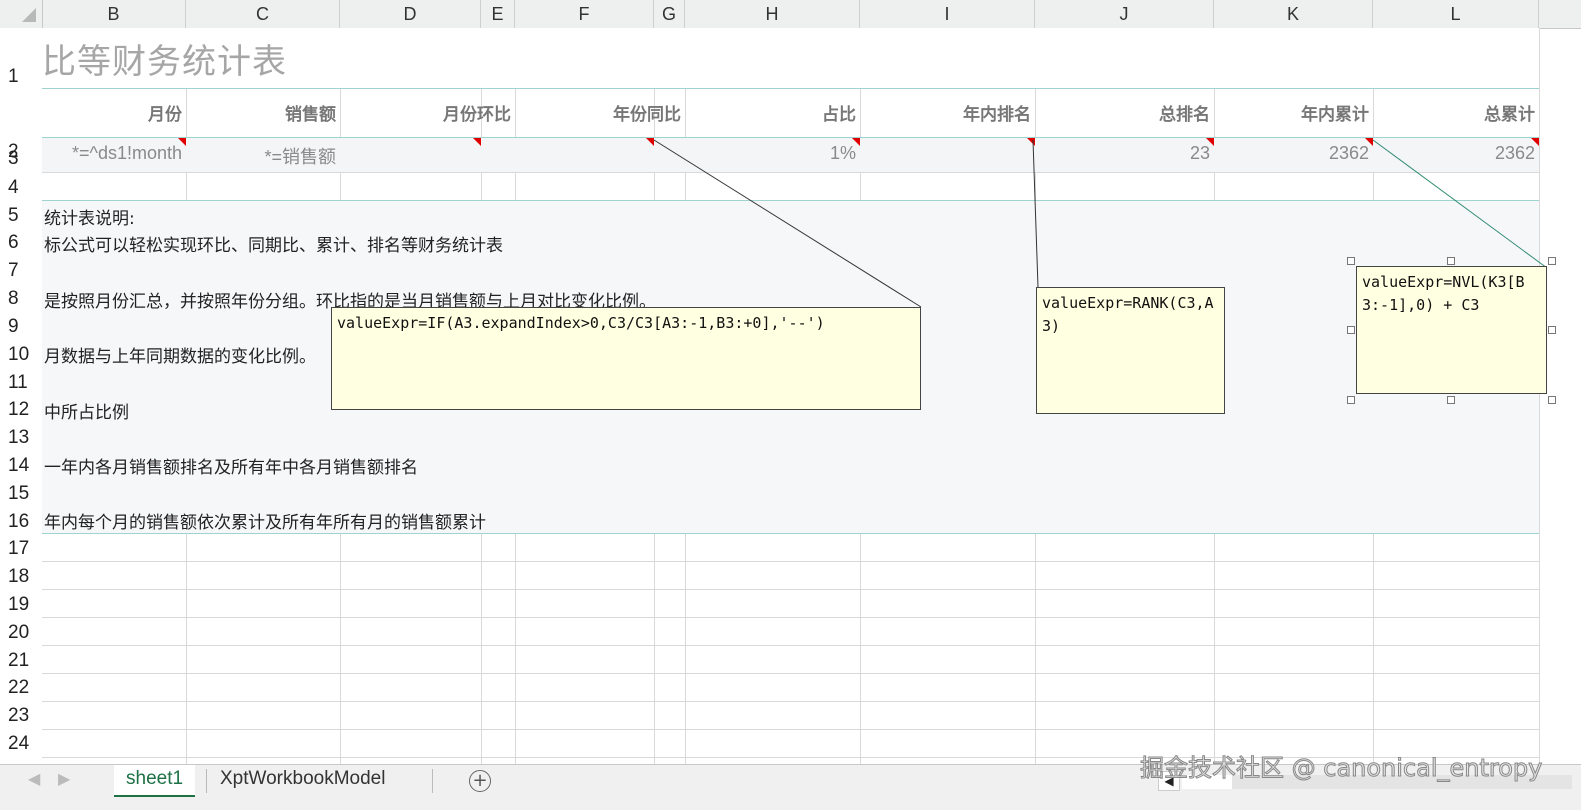 The height and width of the screenshot is (810, 1581). Describe the element at coordinates (20, 410) in the screenshot. I see `row-header-12: 12` at that location.